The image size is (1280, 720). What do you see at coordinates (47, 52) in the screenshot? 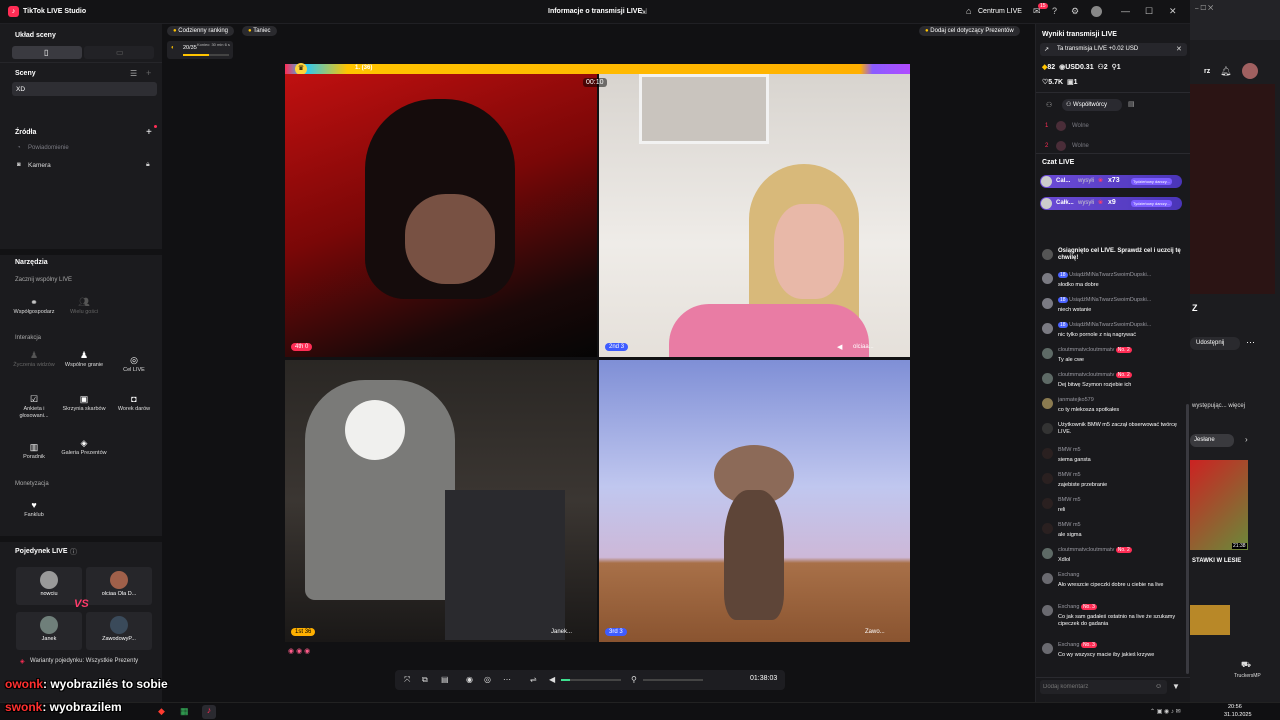
I see `layout-vertical-button: ▯` at bounding box center [47, 52].